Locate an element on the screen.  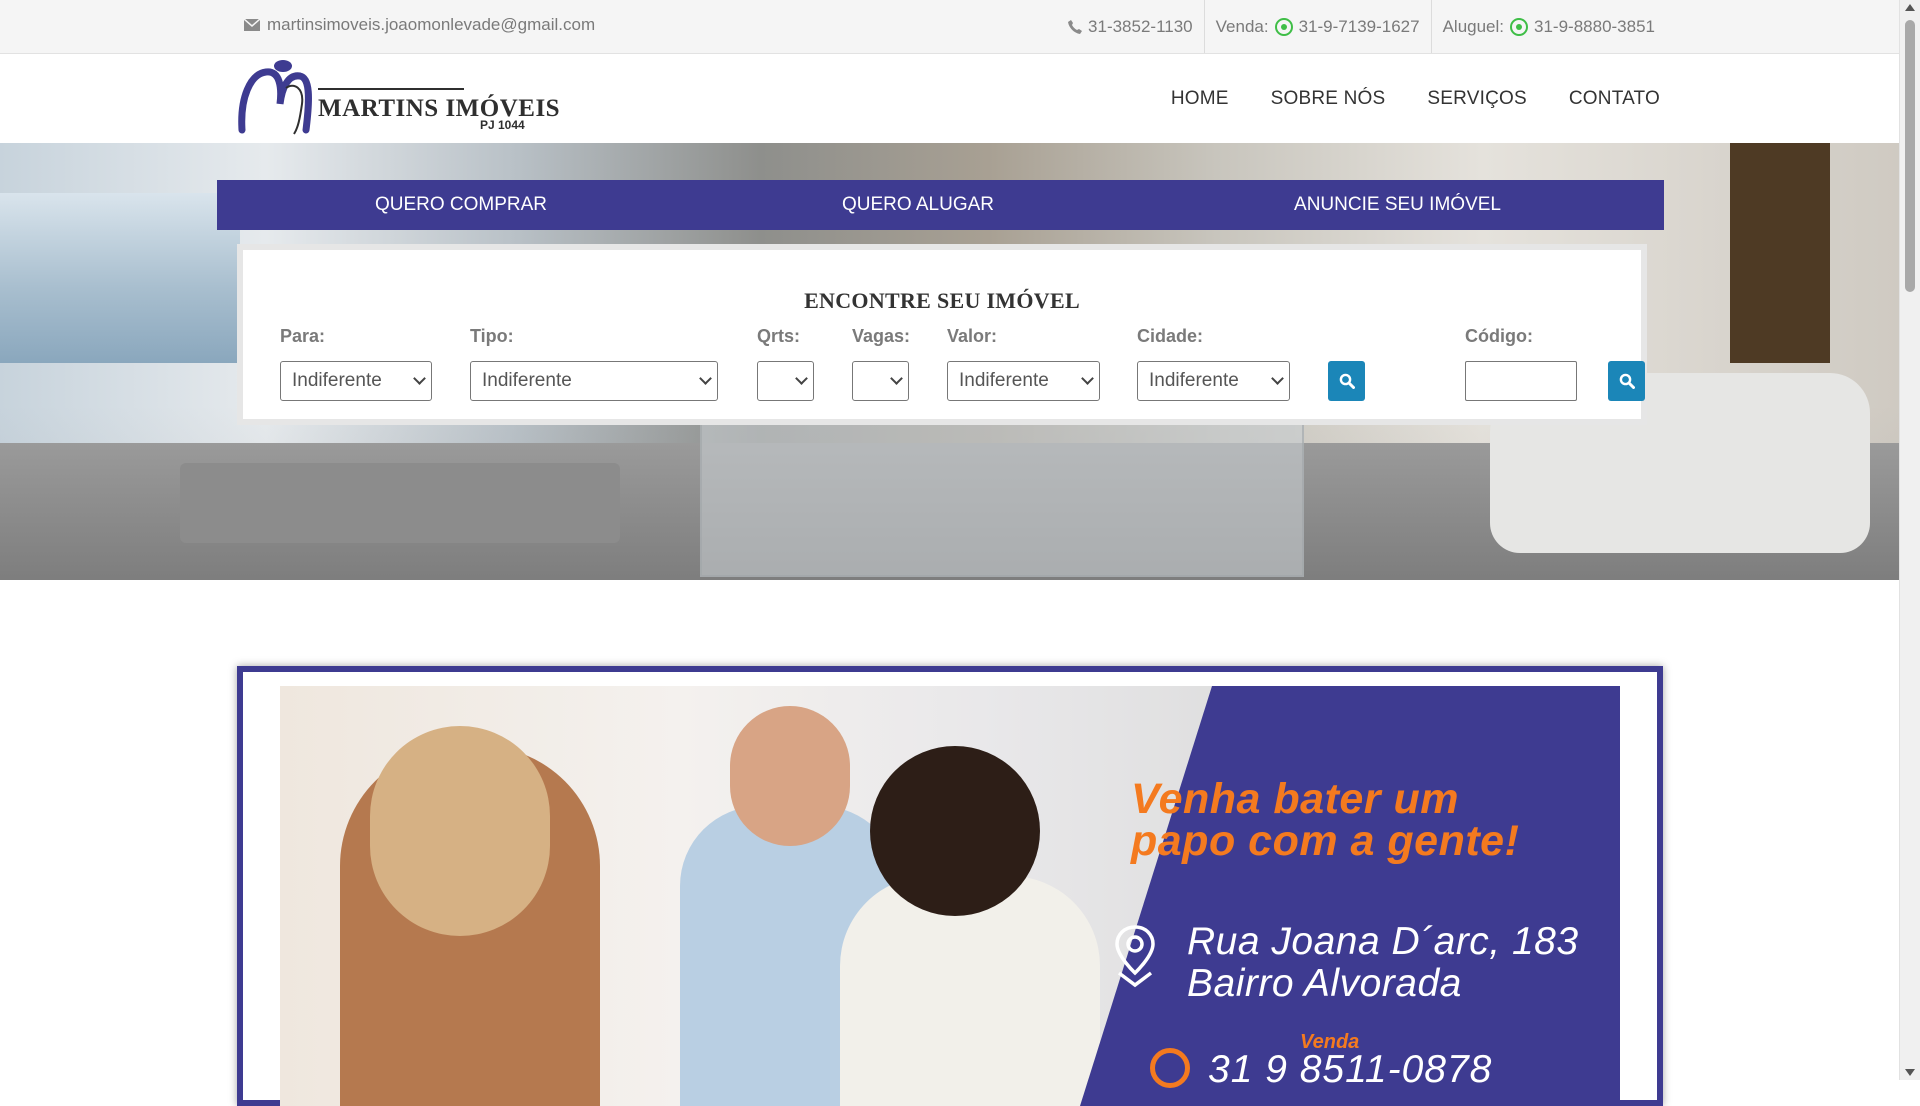
client-woman-hair is located at coordinates (955, 831).